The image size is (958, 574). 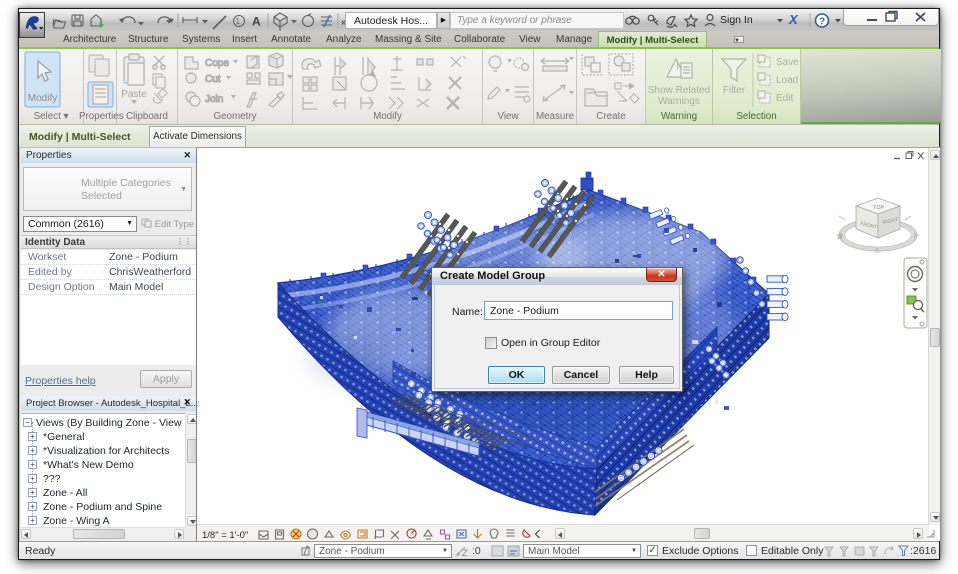 What do you see at coordinates (787, 80) in the screenshot?
I see `svg-text: Load` at bounding box center [787, 80].